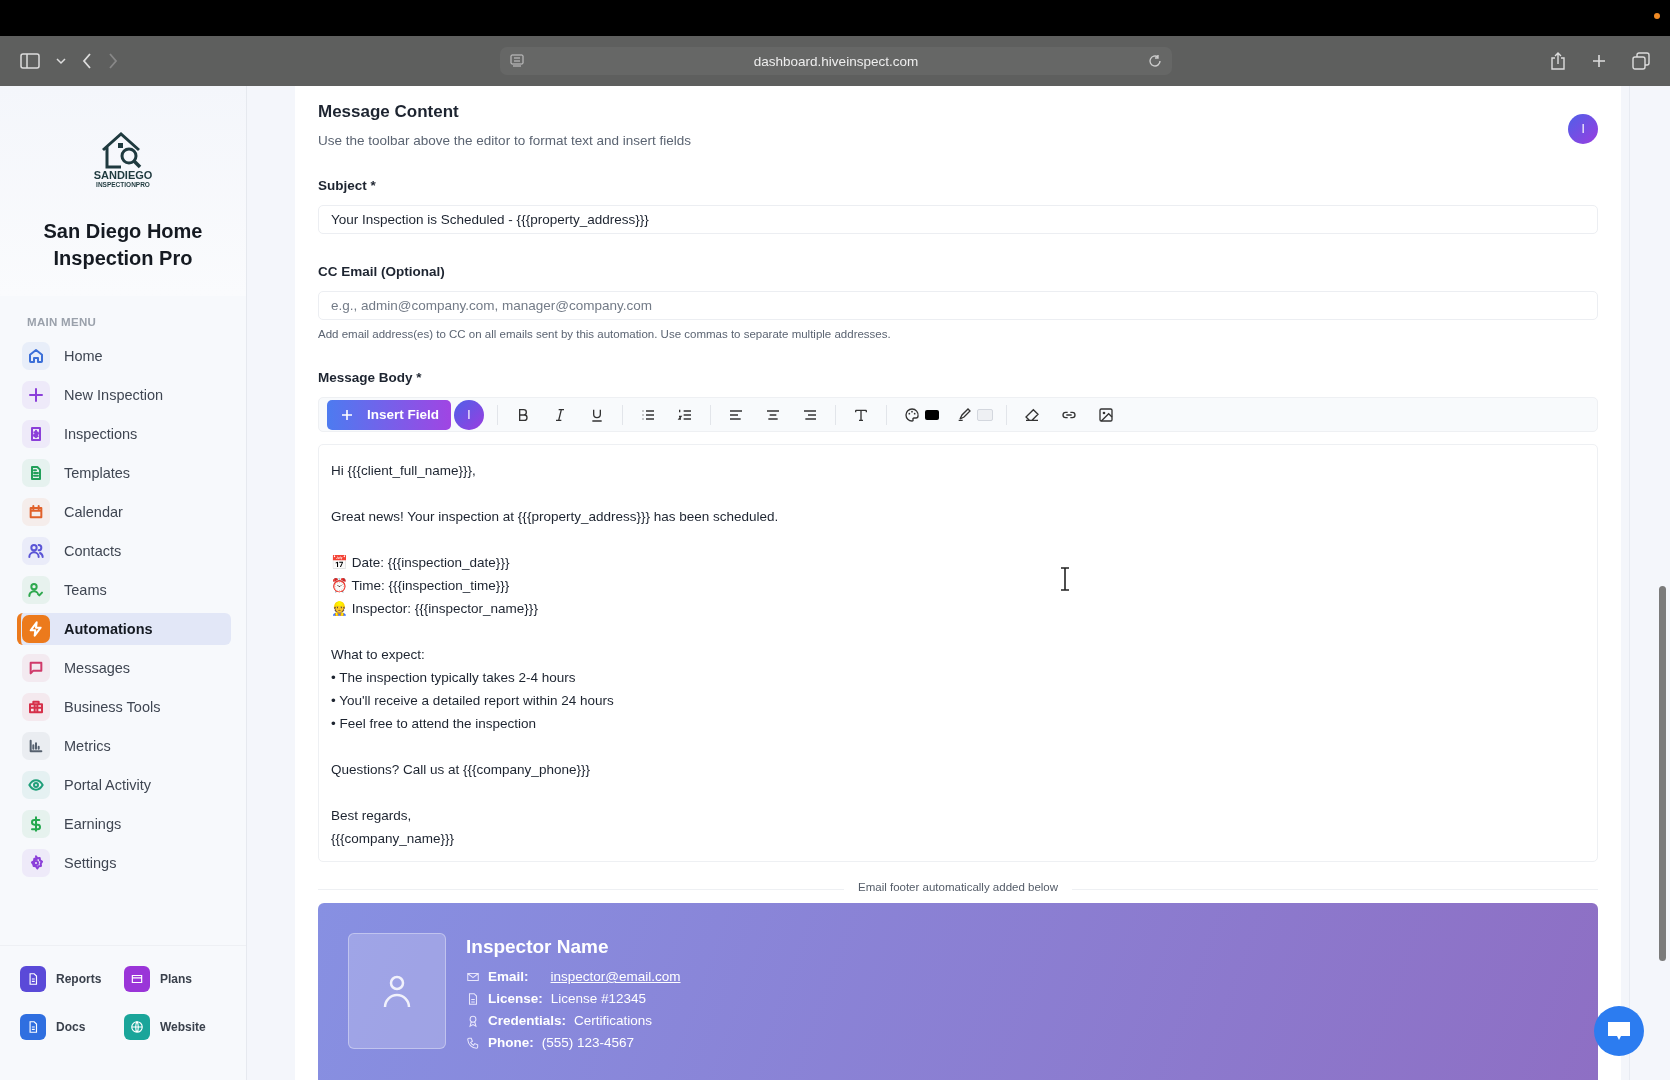  What do you see at coordinates (1657, 16) in the screenshot?
I see `status-dot` at bounding box center [1657, 16].